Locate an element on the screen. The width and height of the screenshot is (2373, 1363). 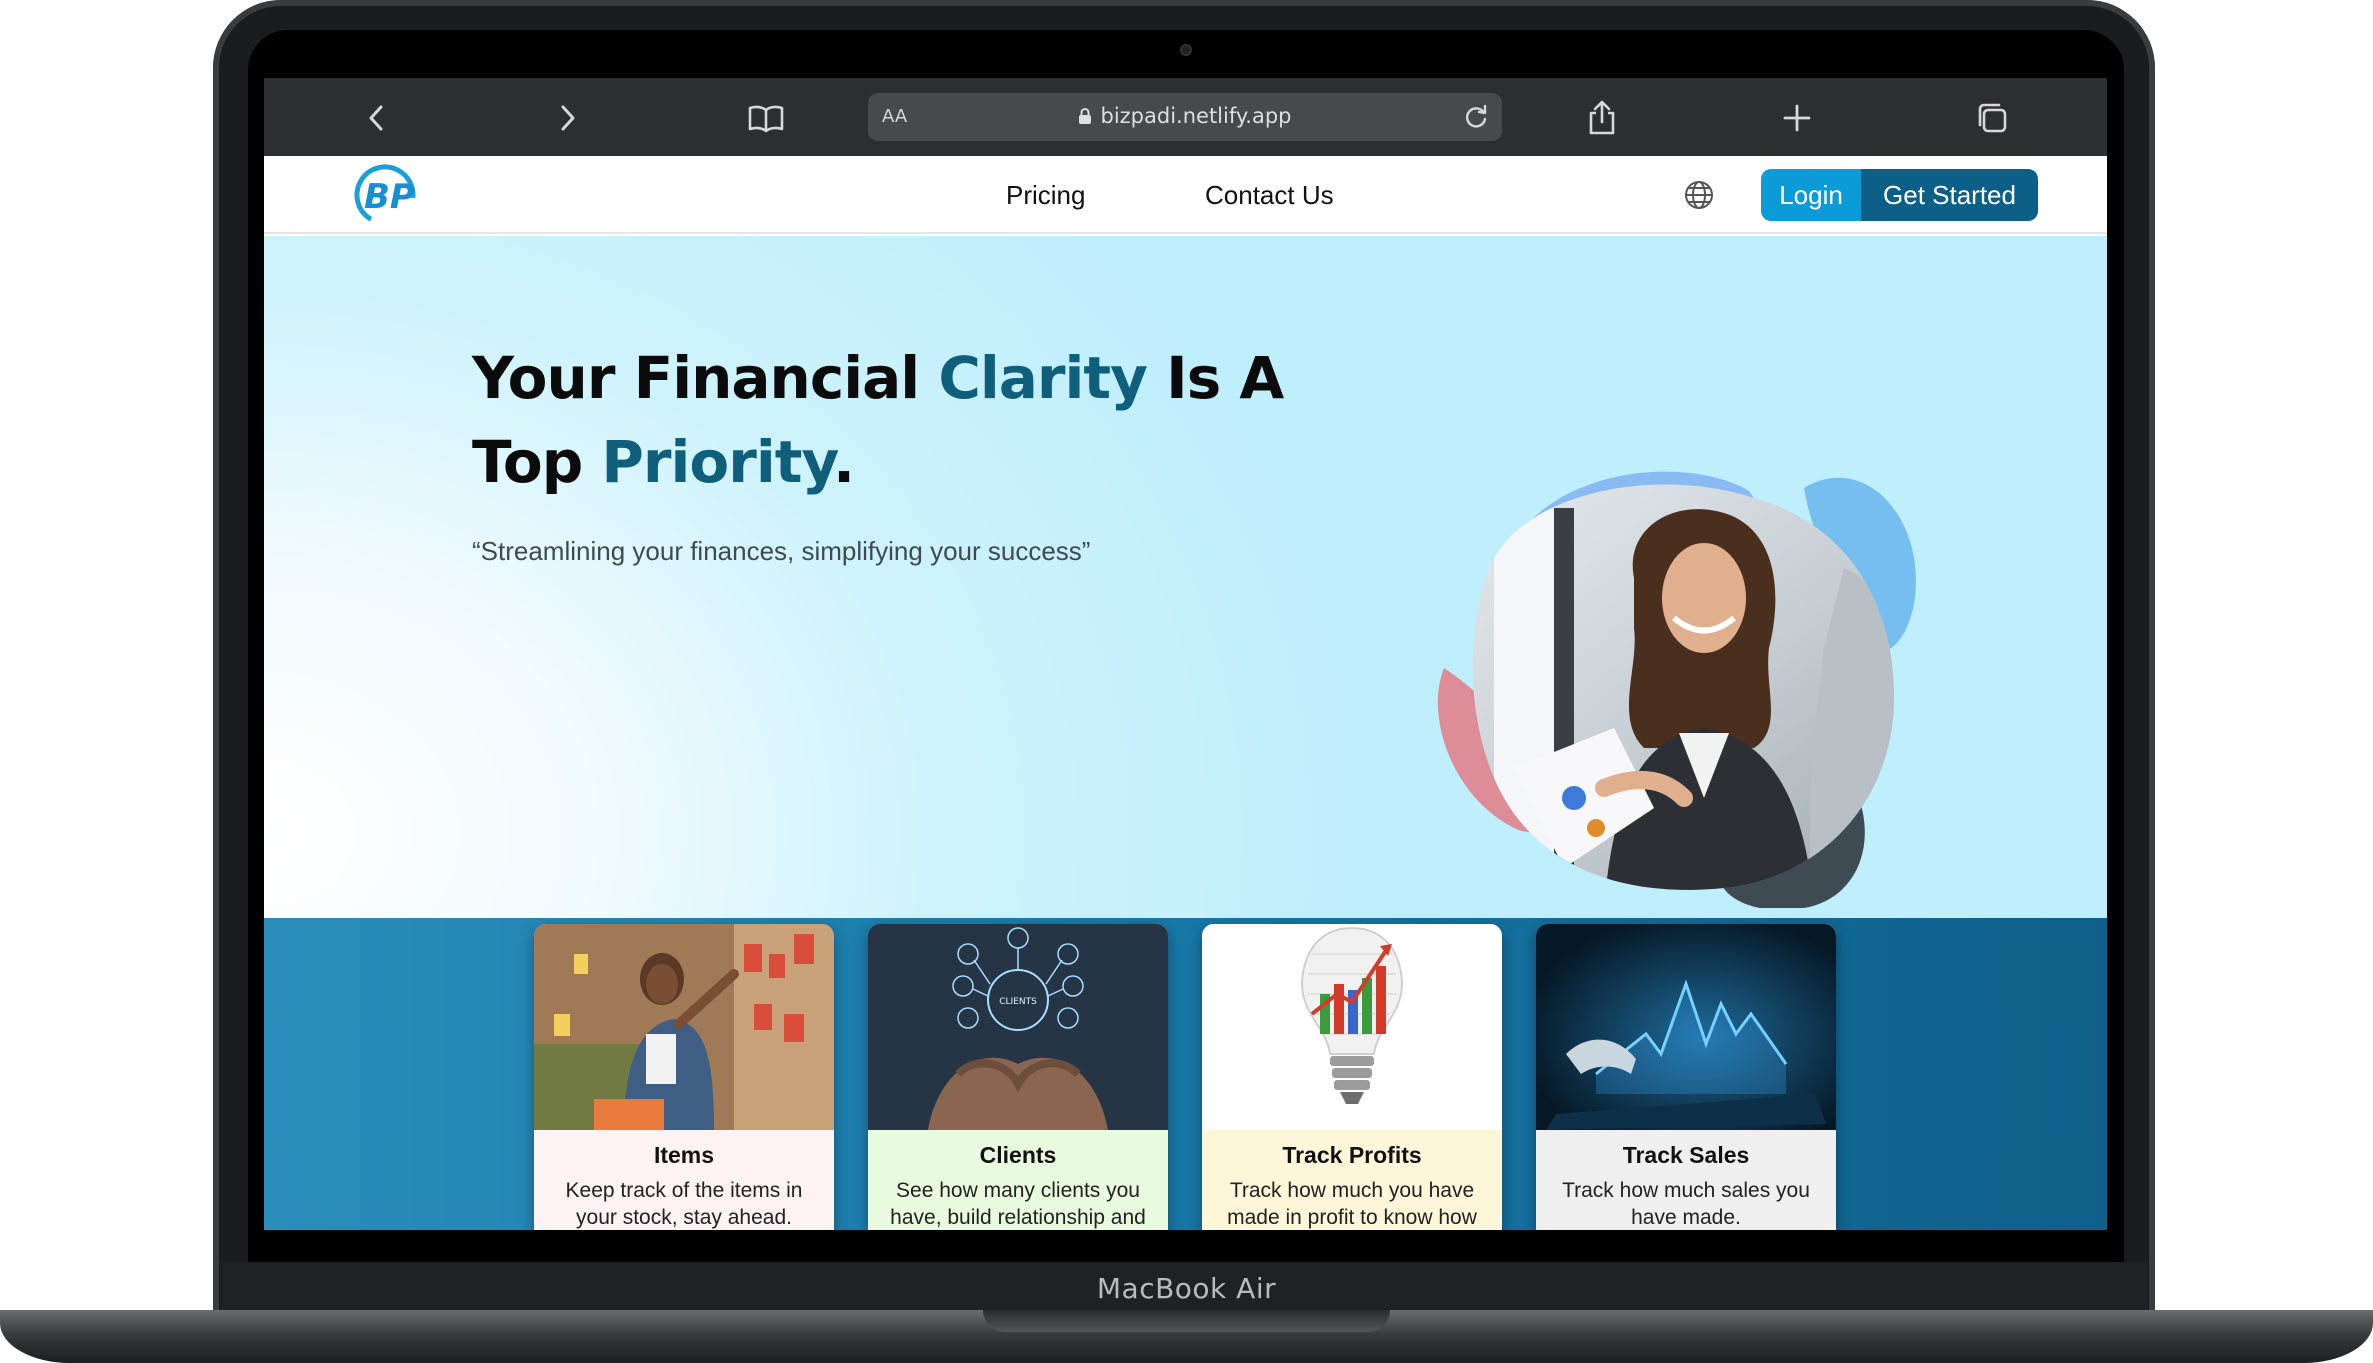
sales-card-image is located at coordinates (1686, 1027).